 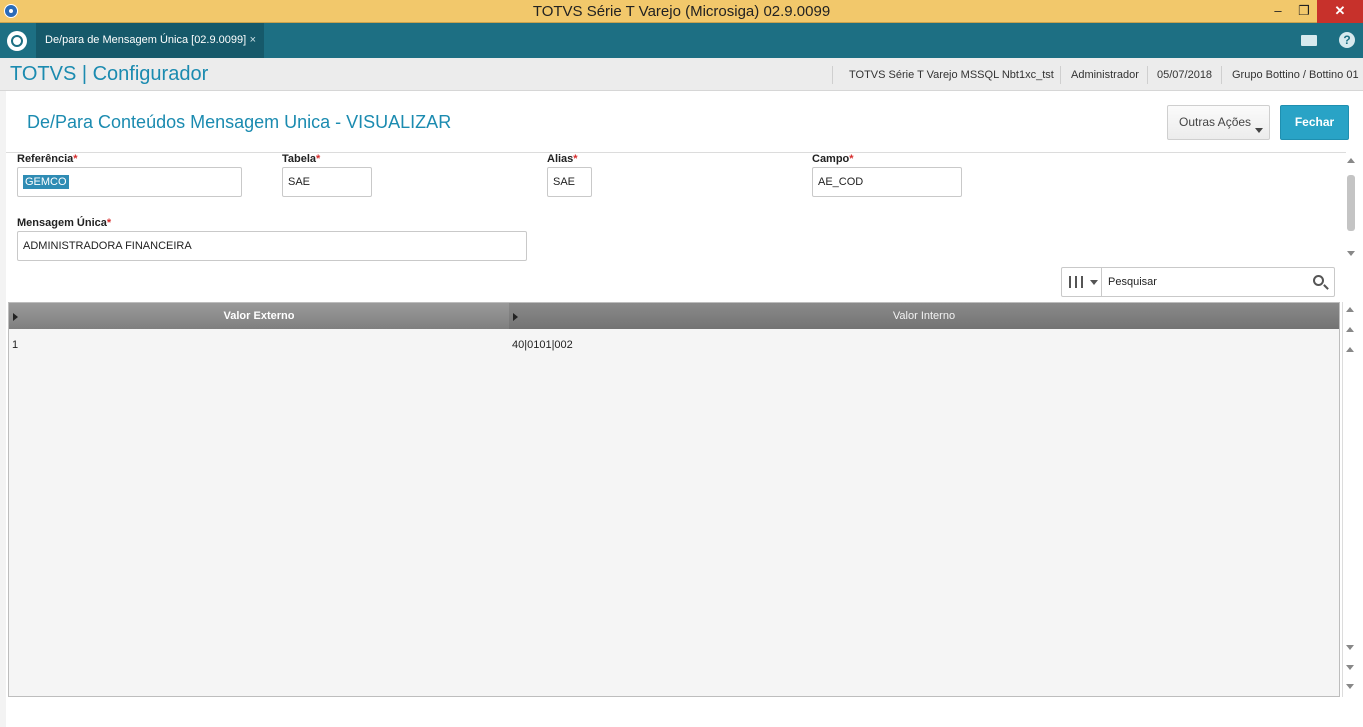 What do you see at coordinates (1318, 280) in the screenshot?
I see `search-icon` at bounding box center [1318, 280].